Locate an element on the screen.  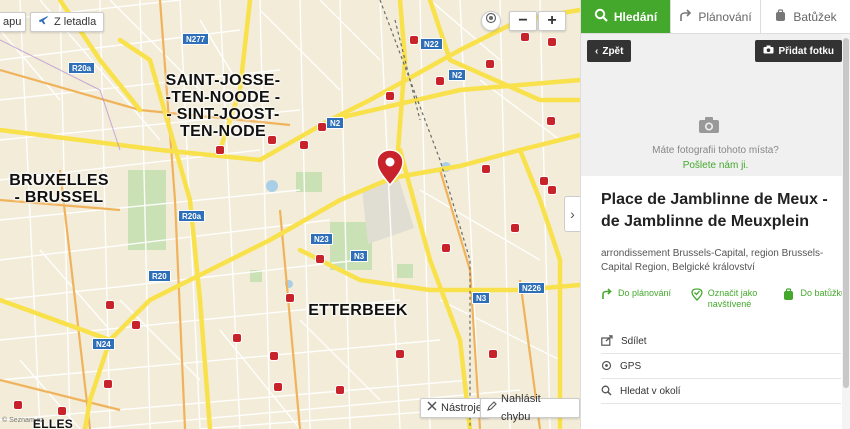
target-icon is located at coordinates (491, 21).